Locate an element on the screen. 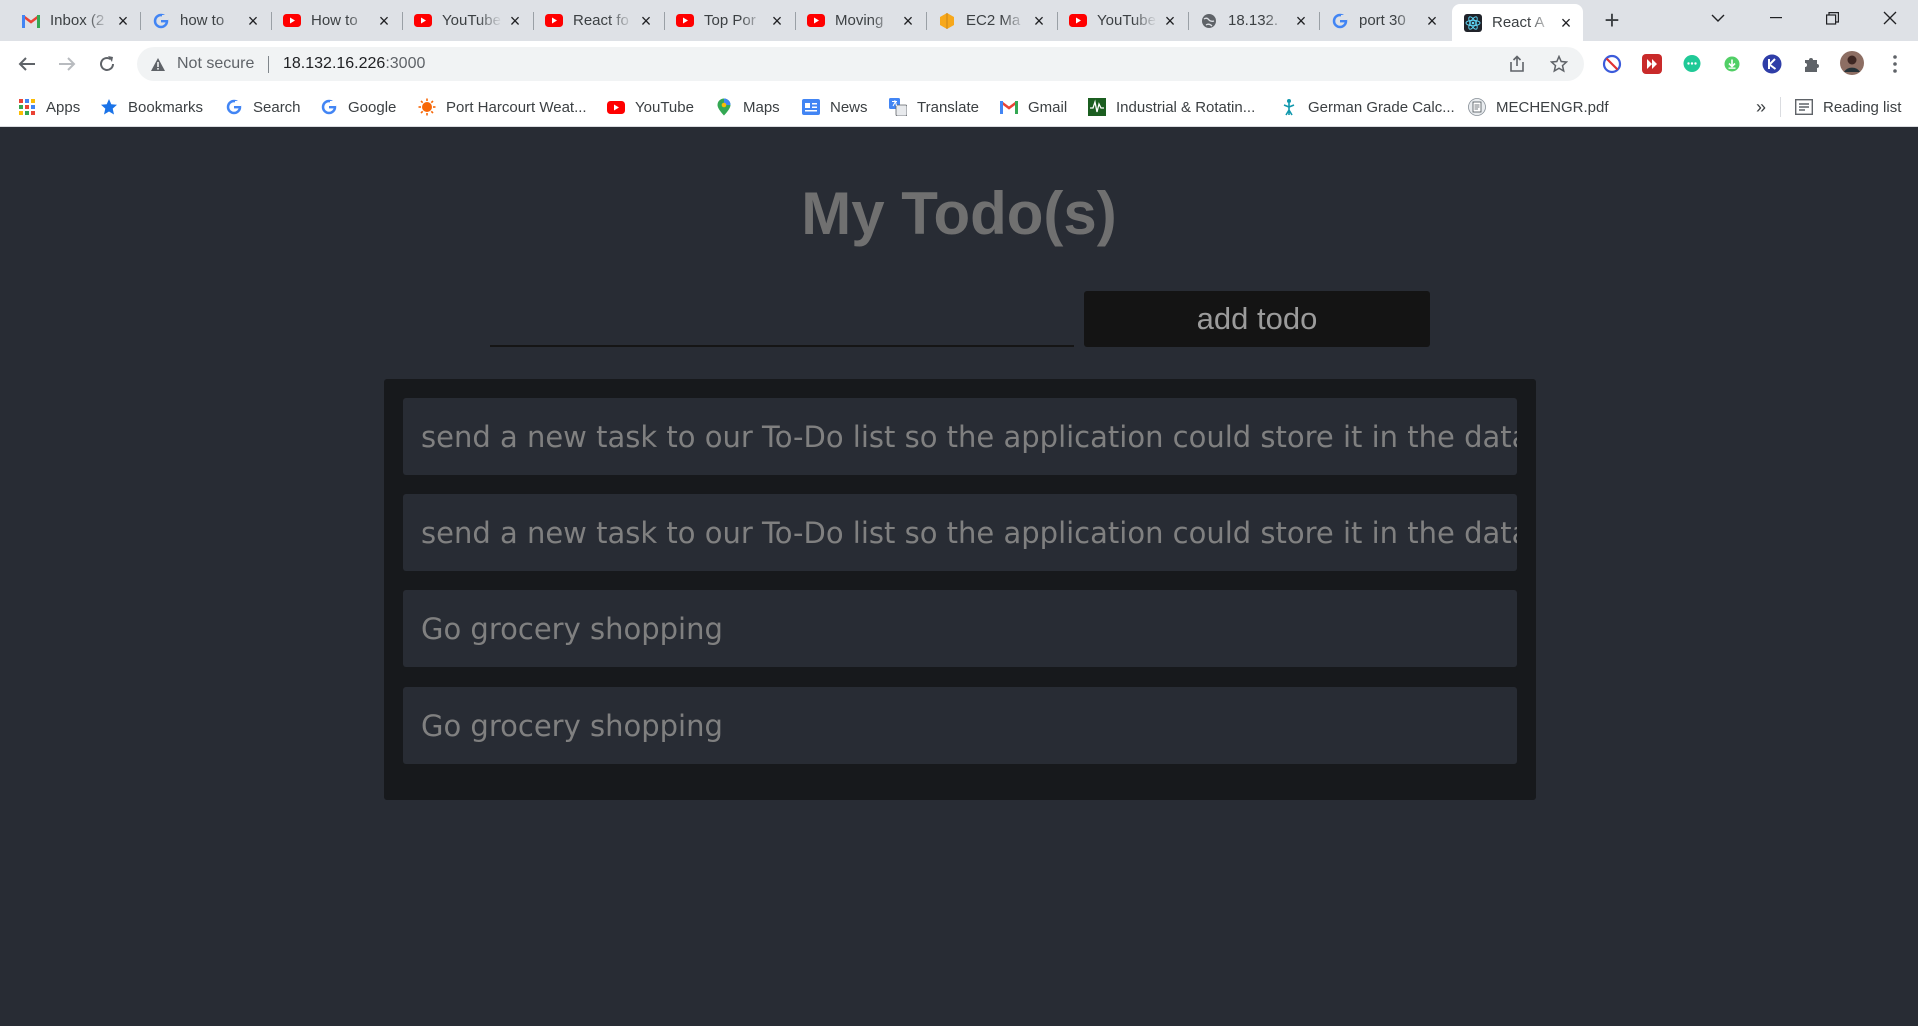 The image size is (1918, 1026). back-button is located at coordinates (27, 64).